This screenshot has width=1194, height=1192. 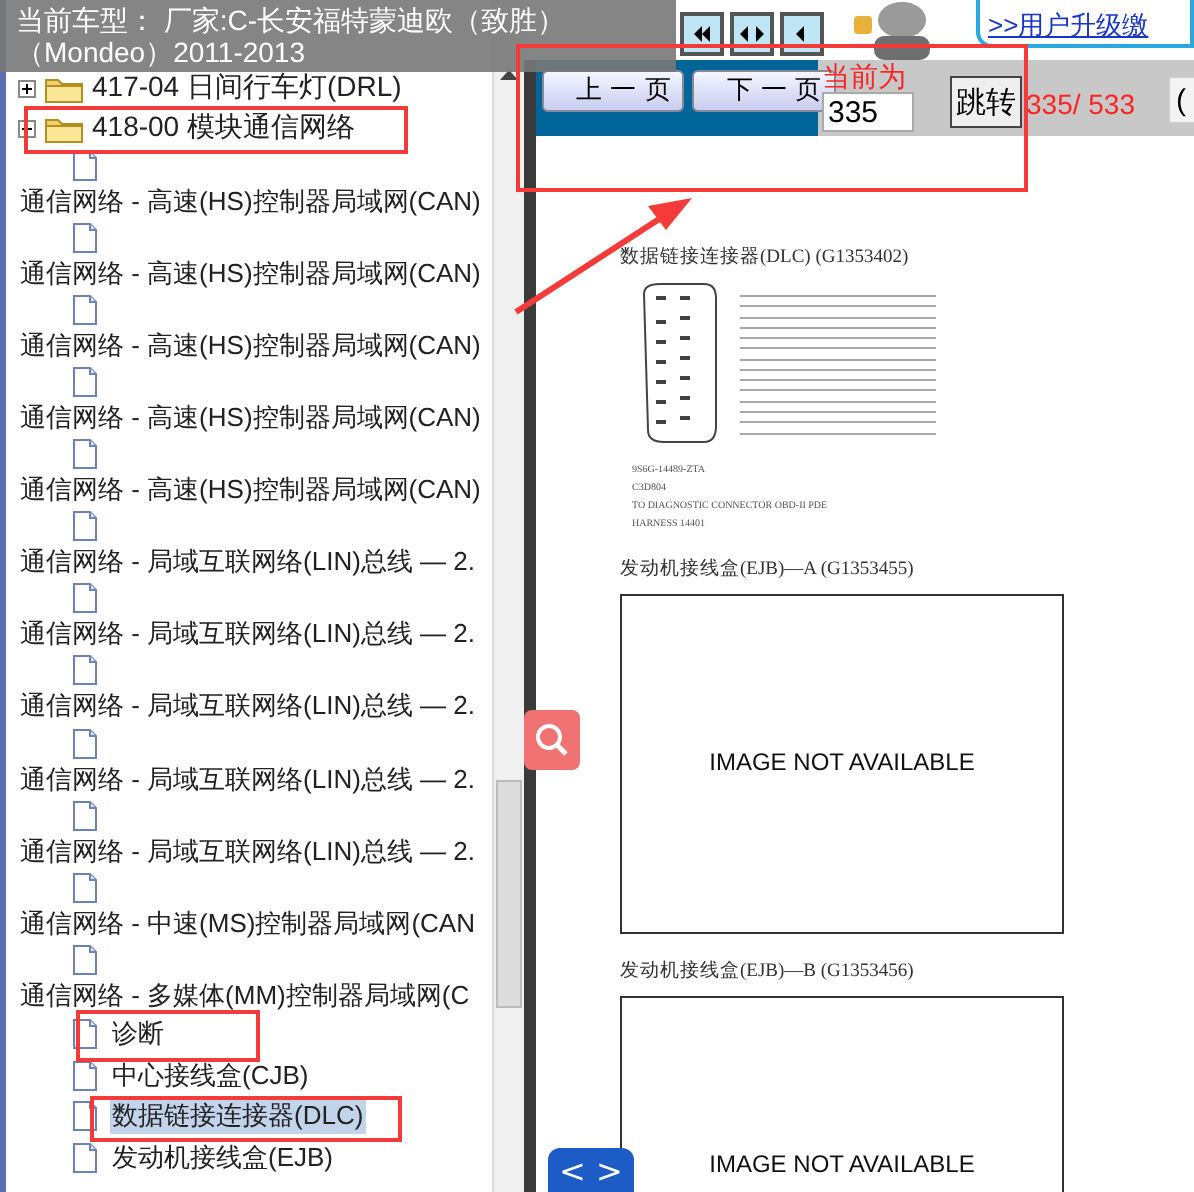 What do you see at coordinates (223, 128) in the screenshot?
I see `tree-folder: 418-00 模块通信网络` at bounding box center [223, 128].